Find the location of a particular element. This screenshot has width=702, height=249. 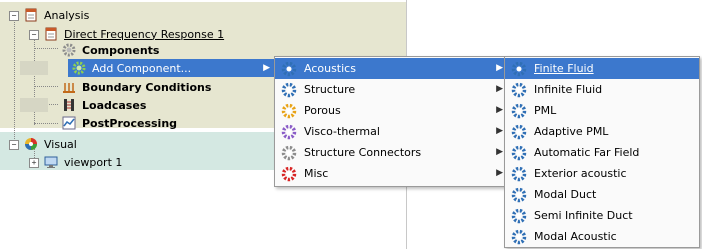

menu-label: Adaptive PML is located at coordinates (571, 131).